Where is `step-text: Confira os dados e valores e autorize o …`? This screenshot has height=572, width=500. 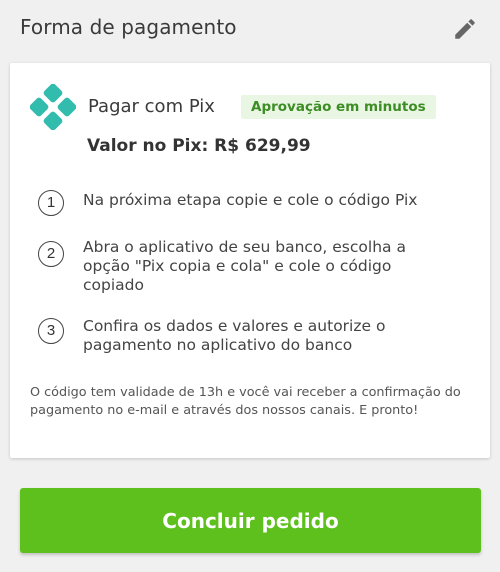
step-text: Confira os dados e valores e autorize o … is located at coordinates (234, 335).